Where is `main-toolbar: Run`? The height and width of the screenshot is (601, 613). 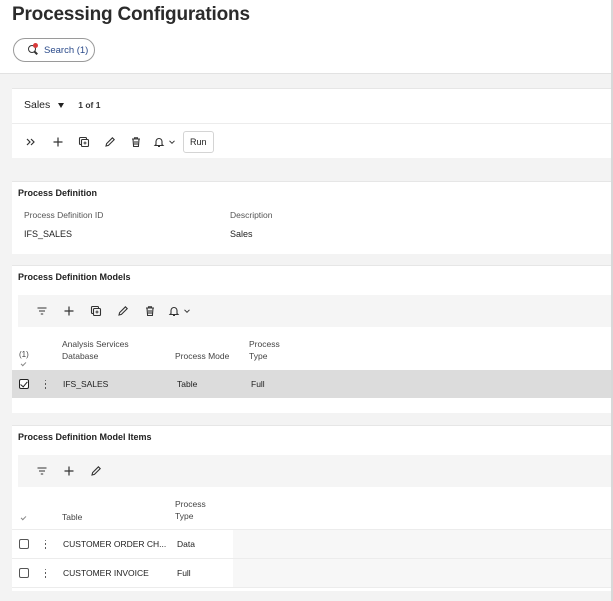 main-toolbar: Run is located at coordinates (312, 142).